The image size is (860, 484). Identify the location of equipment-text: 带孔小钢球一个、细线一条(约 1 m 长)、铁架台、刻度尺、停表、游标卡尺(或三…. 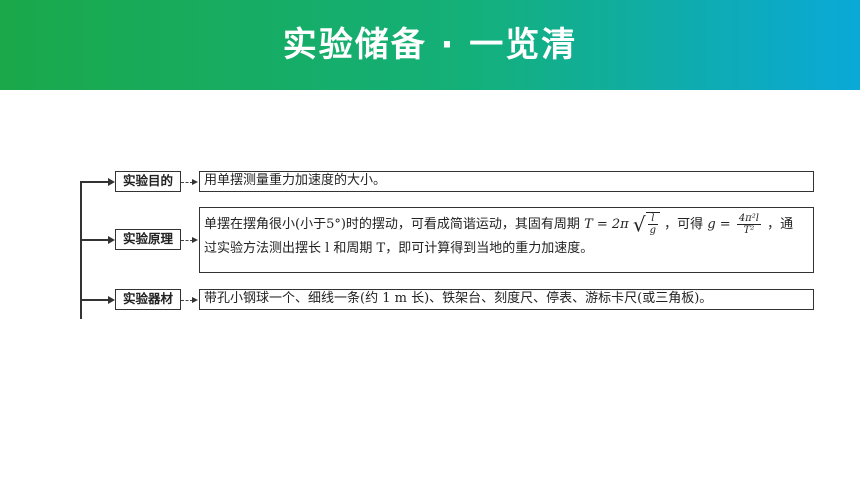
(458, 298).